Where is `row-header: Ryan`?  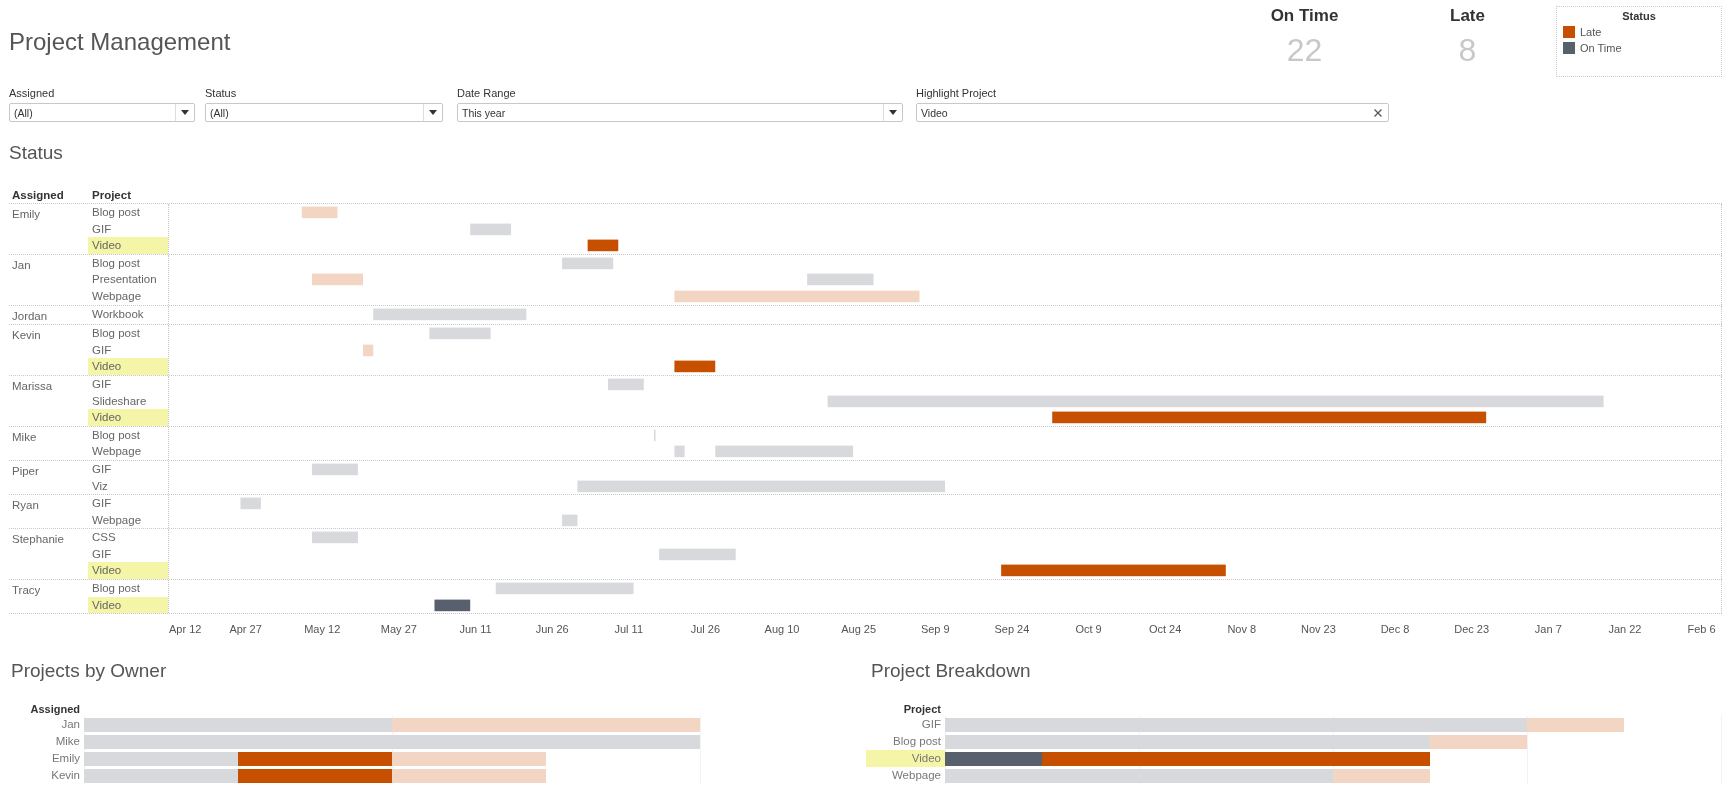 row-header: Ryan is located at coordinates (25, 505).